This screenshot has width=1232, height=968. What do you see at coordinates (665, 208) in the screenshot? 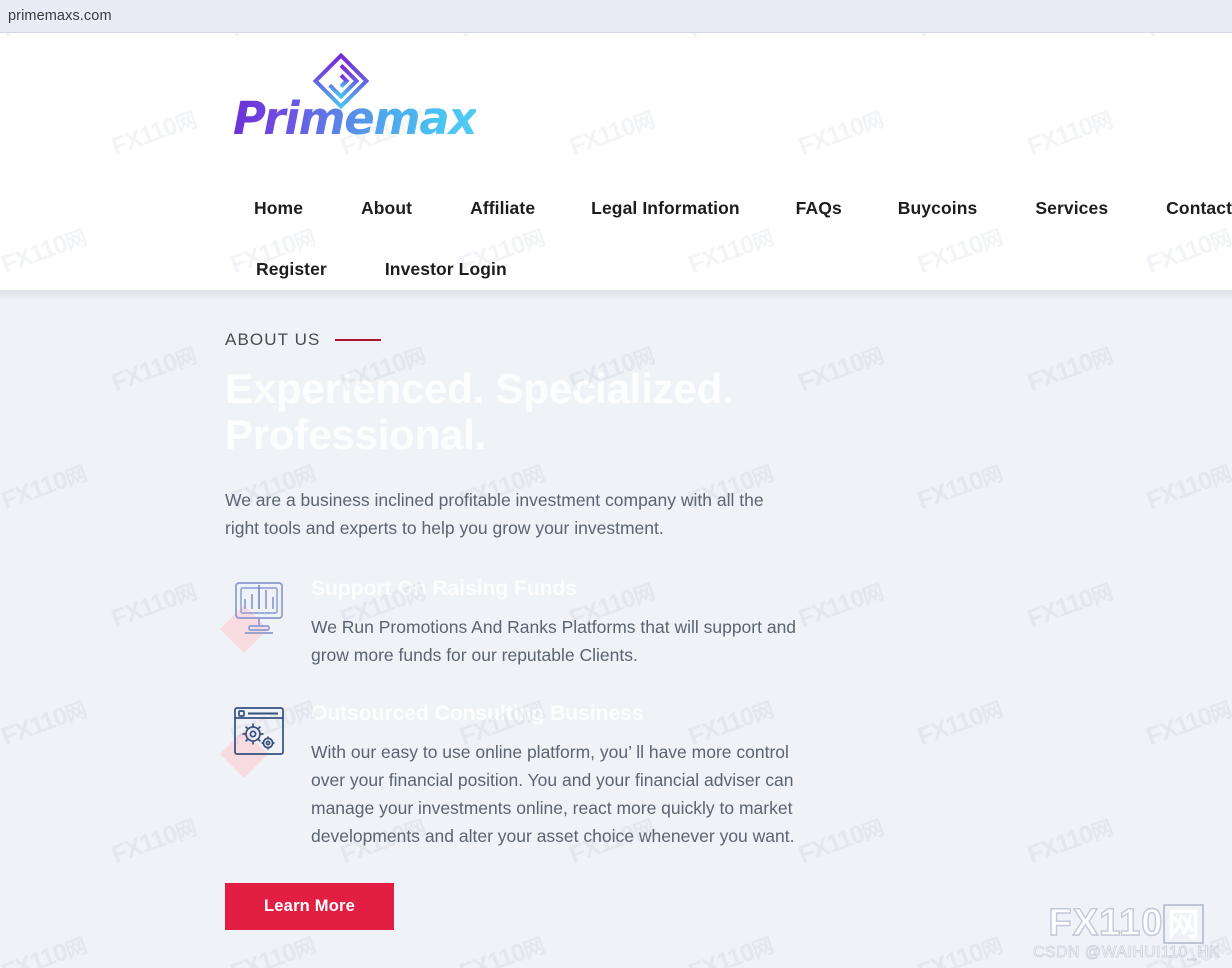
I see `nav-item-legal-information: Legal Information` at bounding box center [665, 208].